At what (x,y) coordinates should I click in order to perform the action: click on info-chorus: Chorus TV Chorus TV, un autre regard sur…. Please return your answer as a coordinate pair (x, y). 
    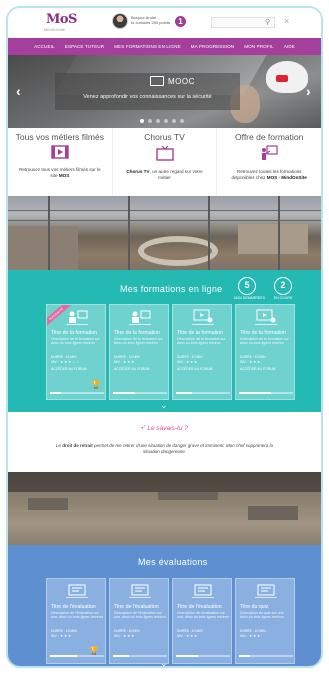
    Looking at the image, I should click on (165, 162).